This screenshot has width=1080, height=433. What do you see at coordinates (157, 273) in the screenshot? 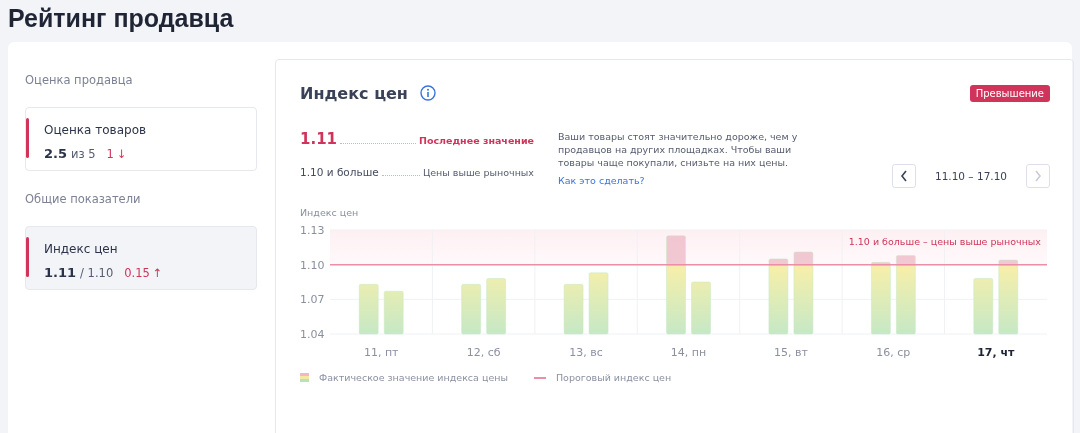
I see `trend-arrow: ↑` at bounding box center [157, 273].